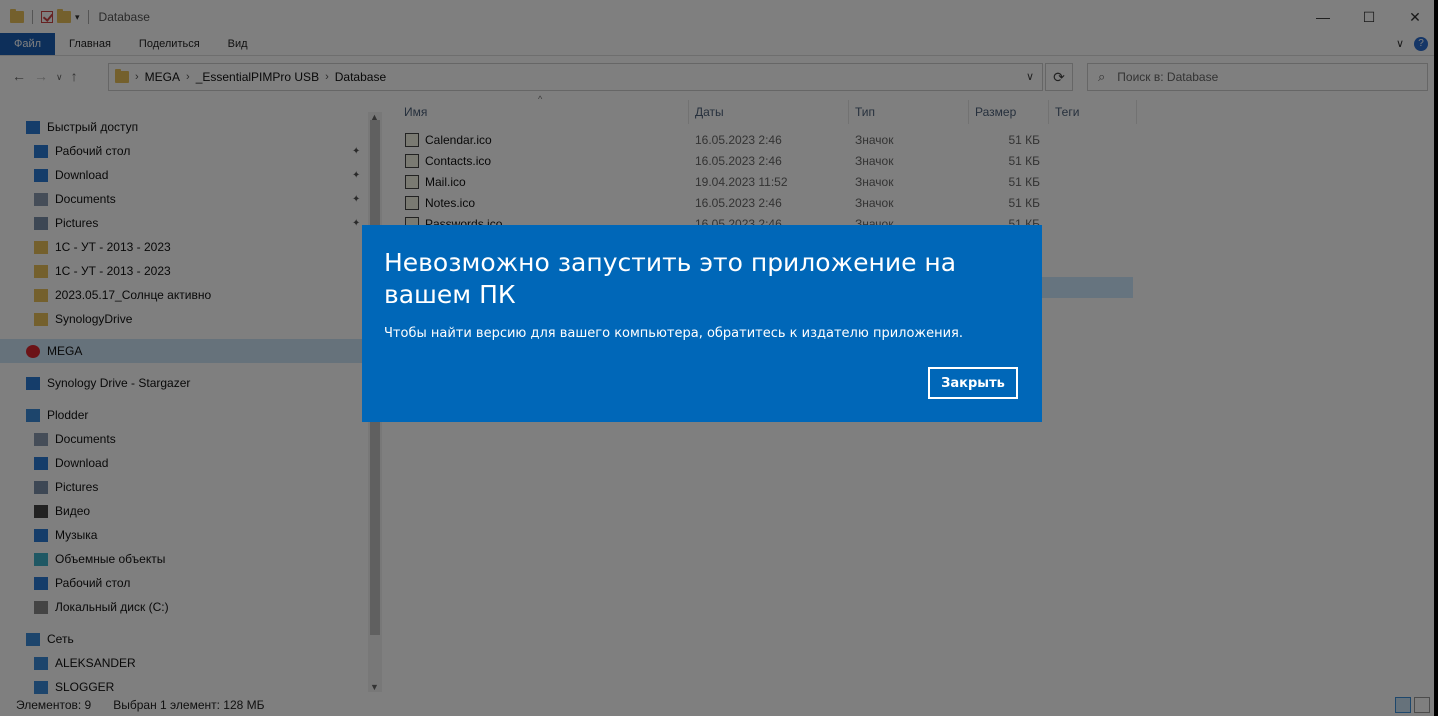 This screenshot has height=716, width=1438. I want to click on screen-edge, so click(1436, 358).